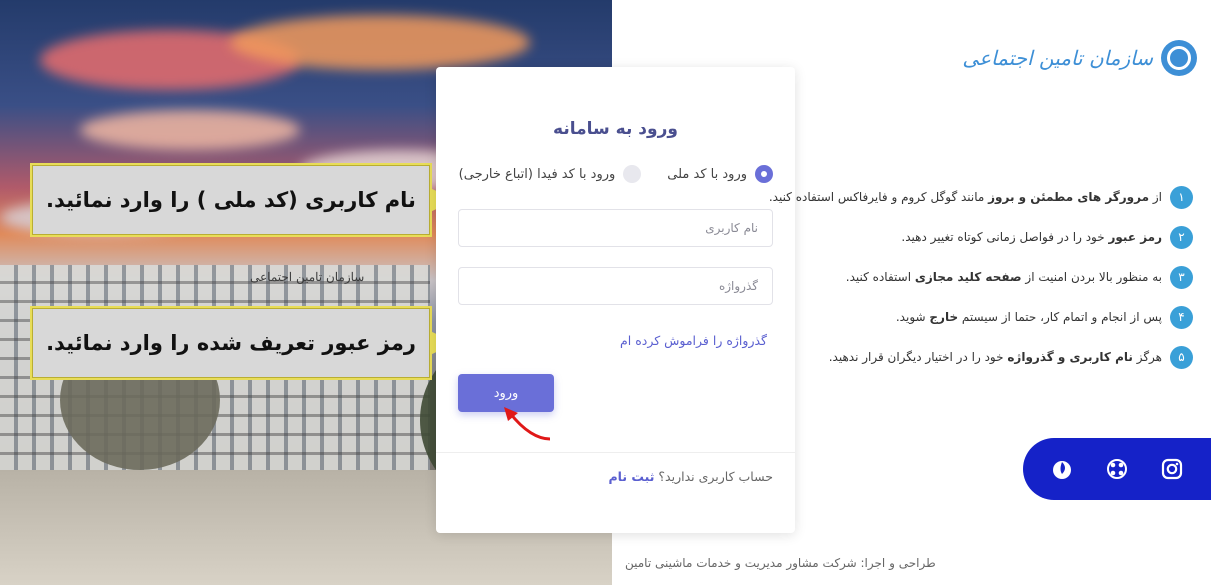 This screenshot has width=1211, height=585. What do you see at coordinates (615, 286) in the screenshot?
I see `password-input` at bounding box center [615, 286].